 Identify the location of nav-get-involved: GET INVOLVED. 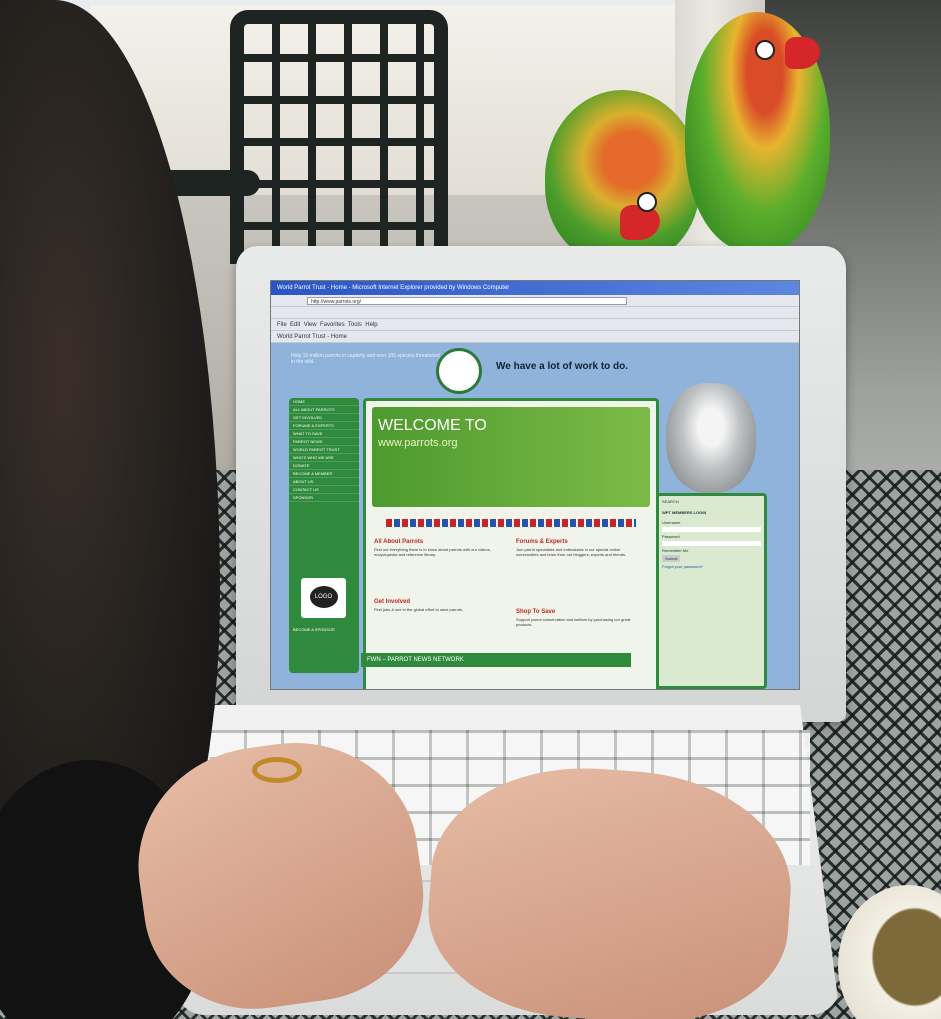
(324, 418).